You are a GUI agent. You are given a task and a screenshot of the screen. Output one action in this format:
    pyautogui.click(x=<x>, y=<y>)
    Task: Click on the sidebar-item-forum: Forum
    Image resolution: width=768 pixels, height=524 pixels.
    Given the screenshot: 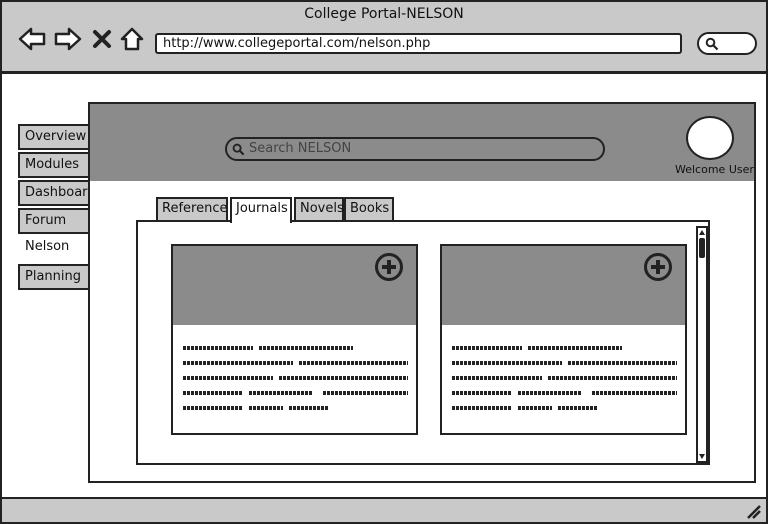 What is the action you would take?
    pyautogui.click(x=53, y=221)
    